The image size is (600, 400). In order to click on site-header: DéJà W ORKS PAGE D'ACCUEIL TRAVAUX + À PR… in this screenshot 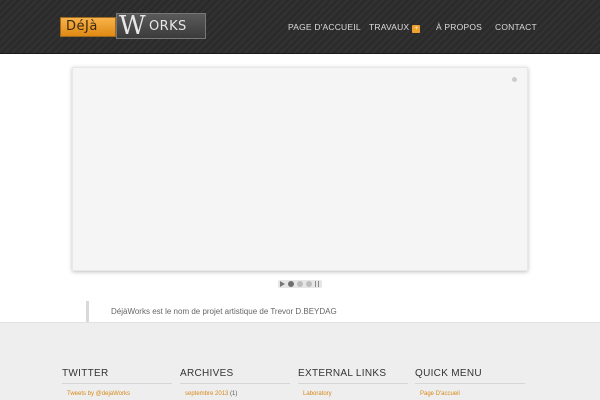, I will do `click(300, 27)`.